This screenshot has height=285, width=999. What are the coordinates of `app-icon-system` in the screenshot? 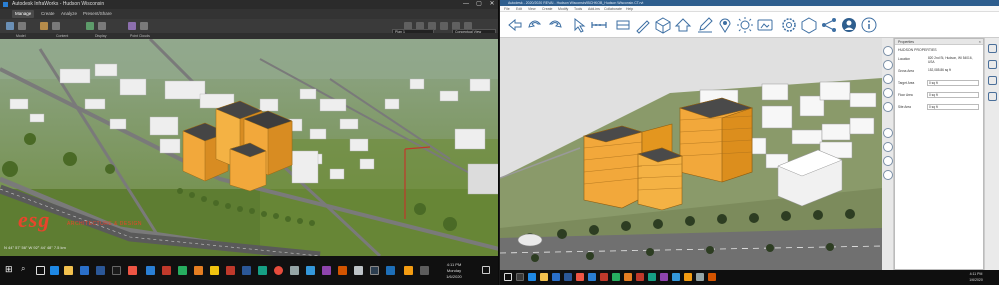 It's located at (424, 270).